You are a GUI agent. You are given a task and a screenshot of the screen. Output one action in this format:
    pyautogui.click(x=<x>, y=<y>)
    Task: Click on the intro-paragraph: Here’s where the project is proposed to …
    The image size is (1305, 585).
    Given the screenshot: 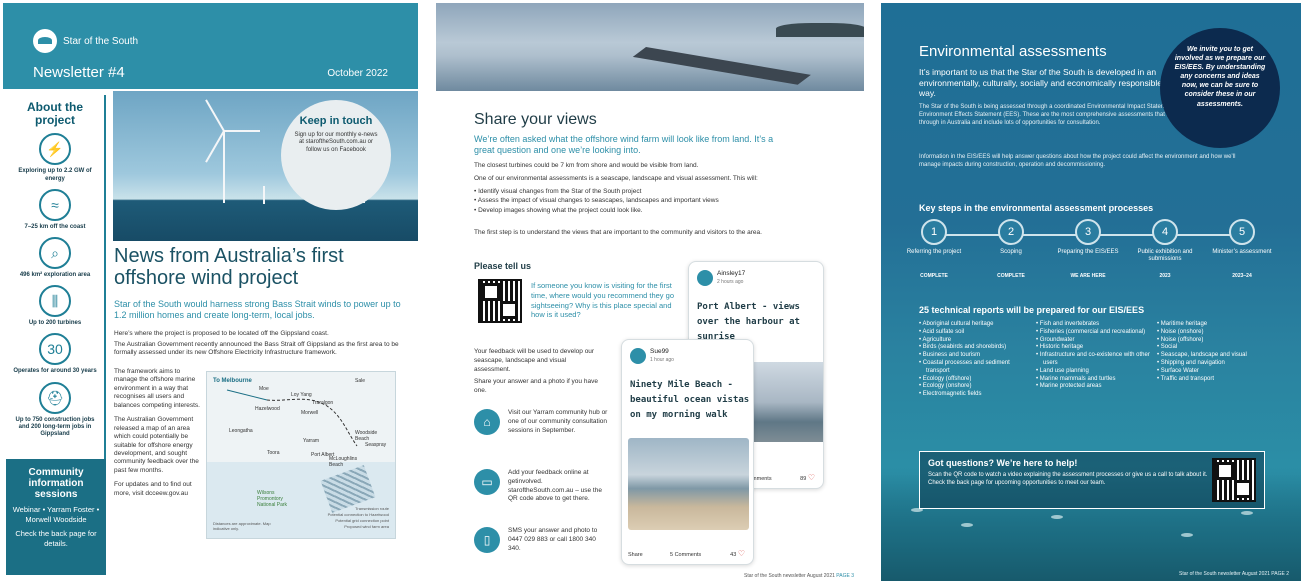 What is the action you would take?
    pyautogui.click(x=221, y=333)
    